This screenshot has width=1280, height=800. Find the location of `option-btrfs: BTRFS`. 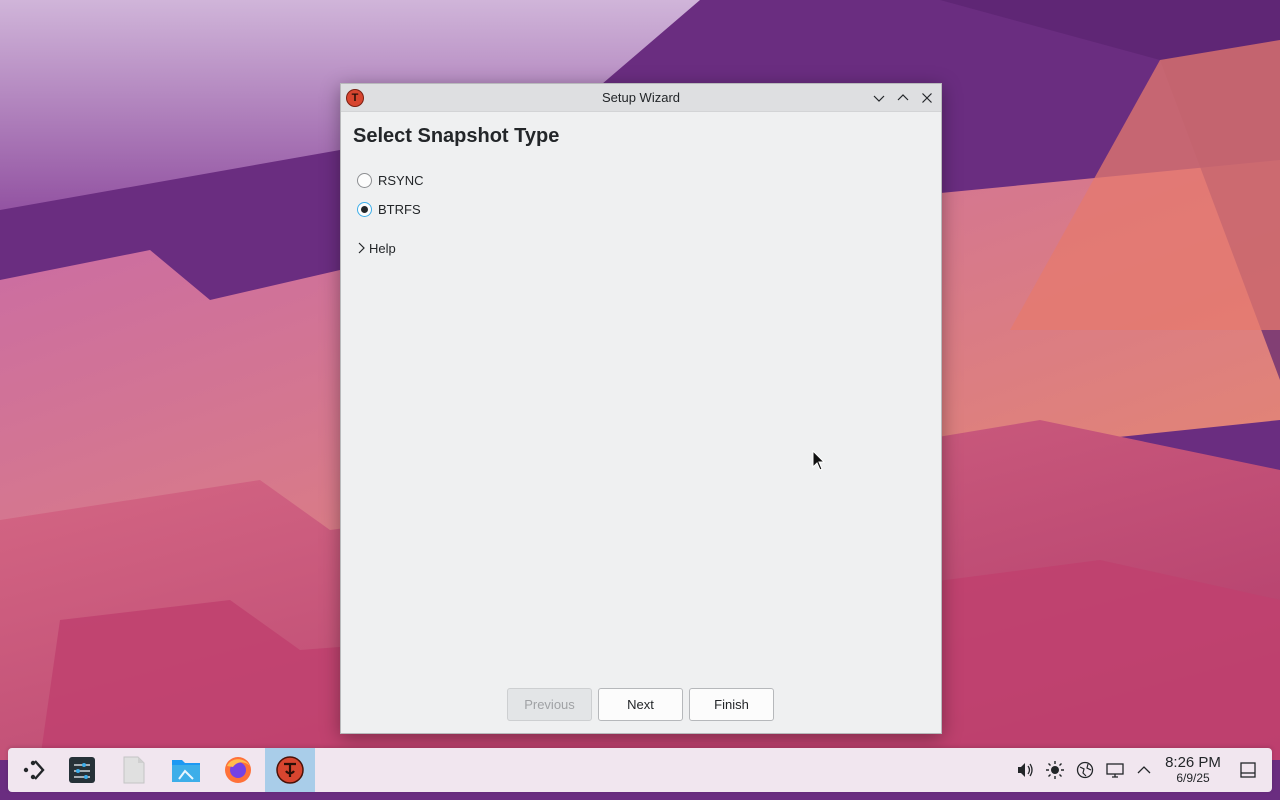

option-btrfs: BTRFS is located at coordinates (389, 209).